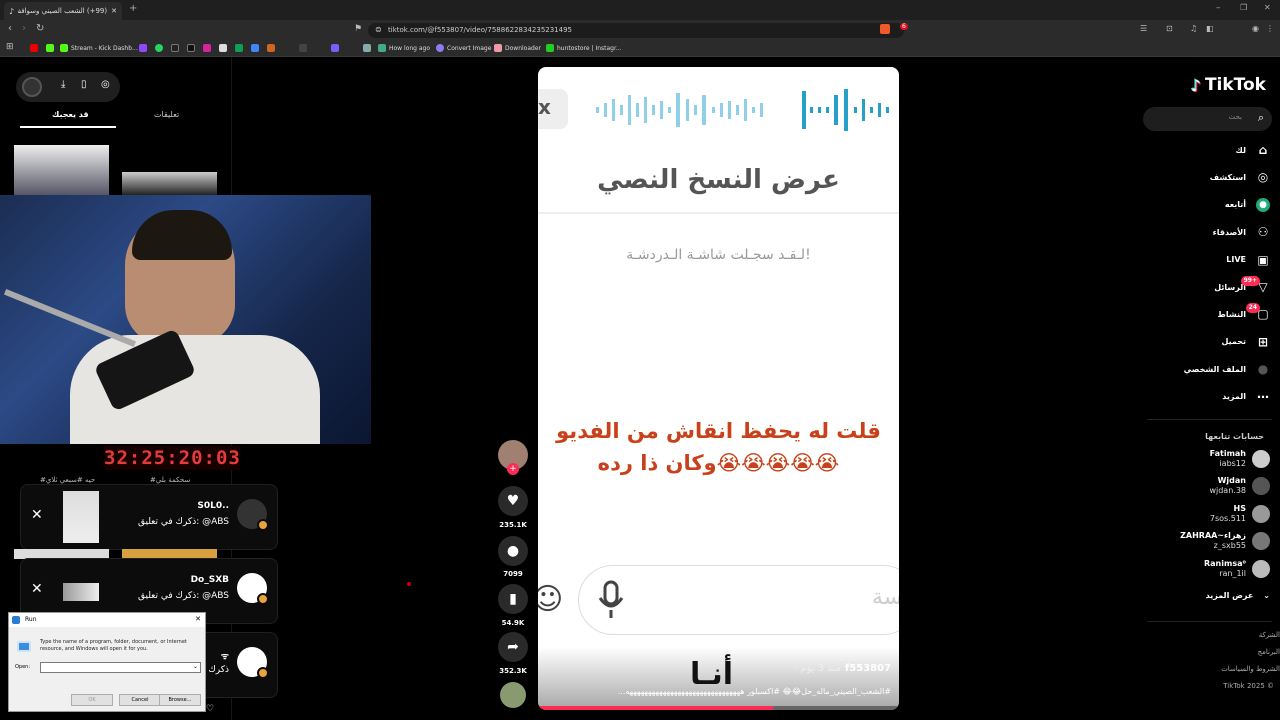 This screenshot has width=1280, height=720. I want to click on sidebar-item-live: LIVE ▣, so click(1248, 260).